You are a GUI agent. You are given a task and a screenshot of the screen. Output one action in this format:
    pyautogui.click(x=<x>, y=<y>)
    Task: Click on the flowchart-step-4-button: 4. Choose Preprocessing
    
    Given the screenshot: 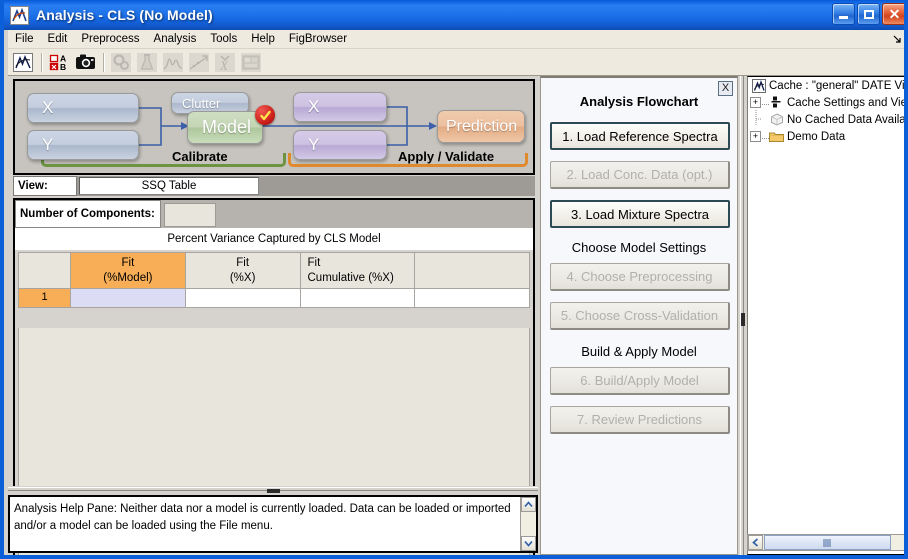 What is the action you would take?
    pyautogui.click(x=640, y=277)
    